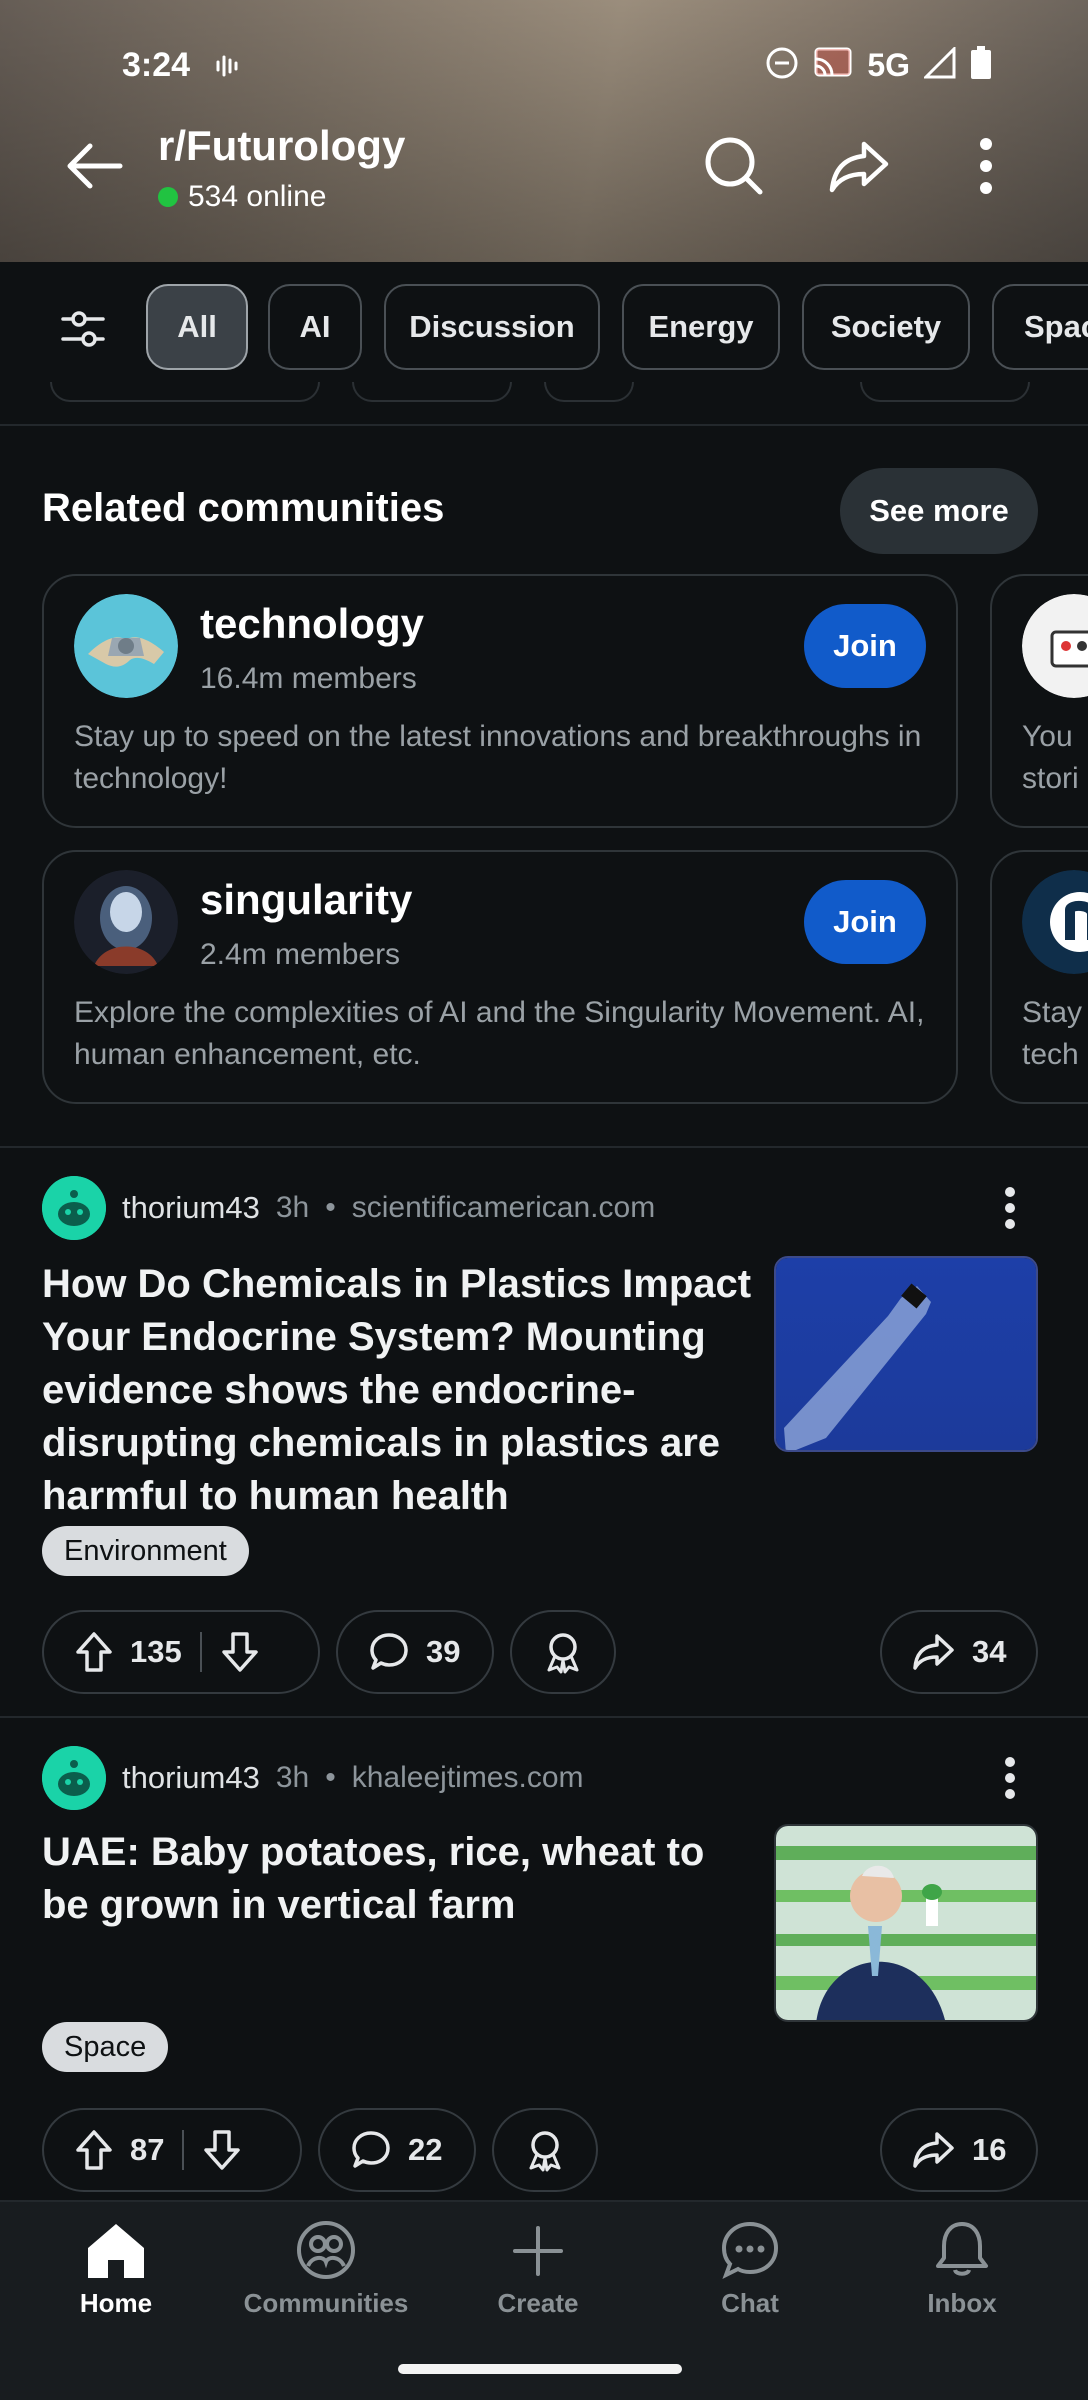 The width and height of the screenshot is (1088, 2400). What do you see at coordinates (94, 166) in the screenshot?
I see `back-button` at bounding box center [94, 166].